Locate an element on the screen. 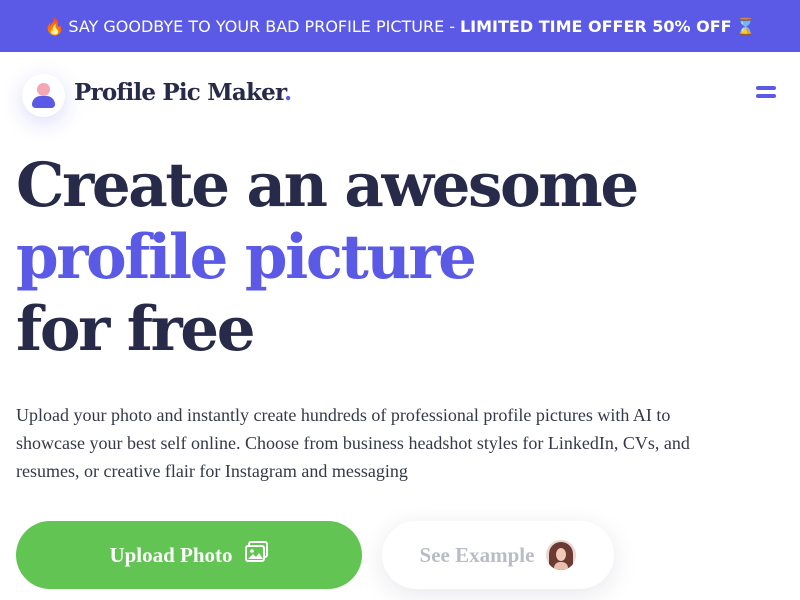 The width and height of the screenshot is (800, 600). image-upload-icon is located at coordinates (256, 555).